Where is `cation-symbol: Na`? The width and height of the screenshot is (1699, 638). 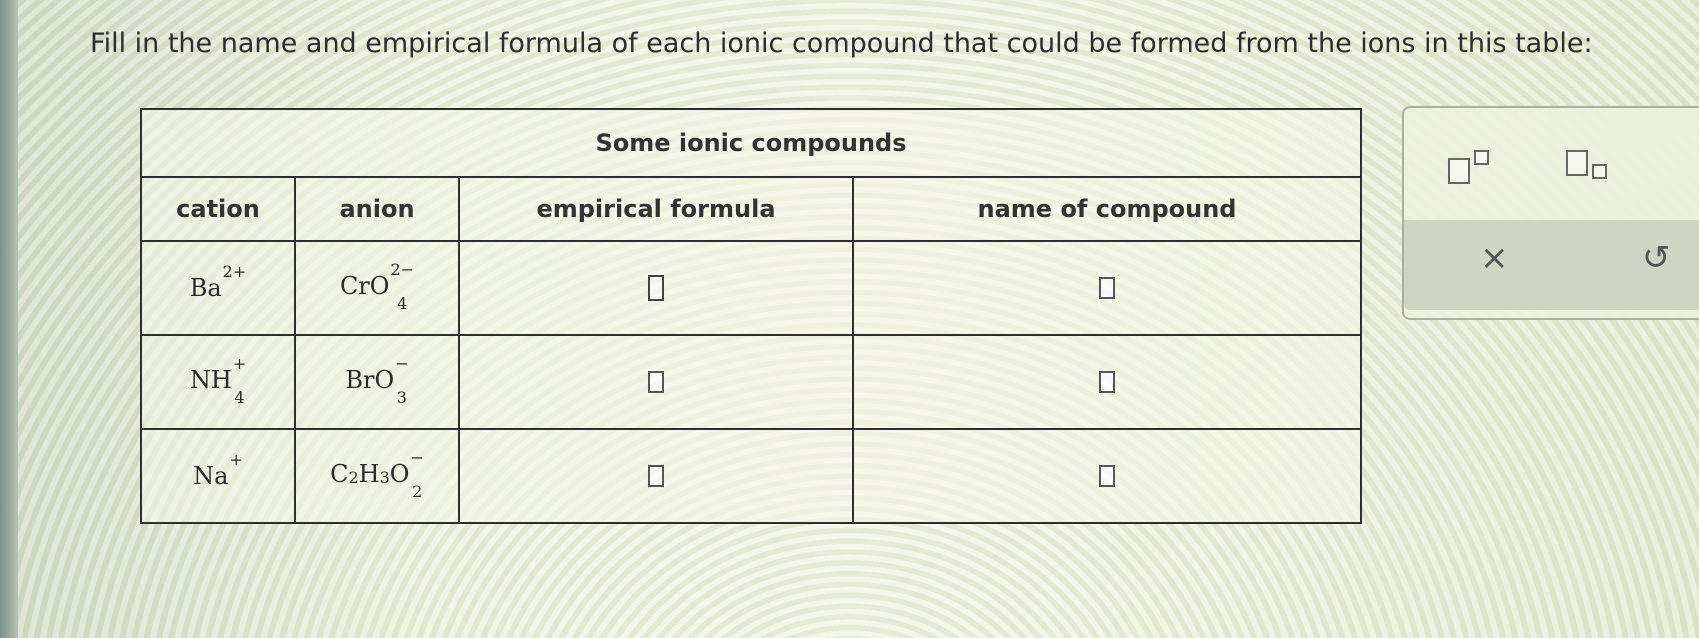
cation-symbol: Na is located at coordinates (211, 476).